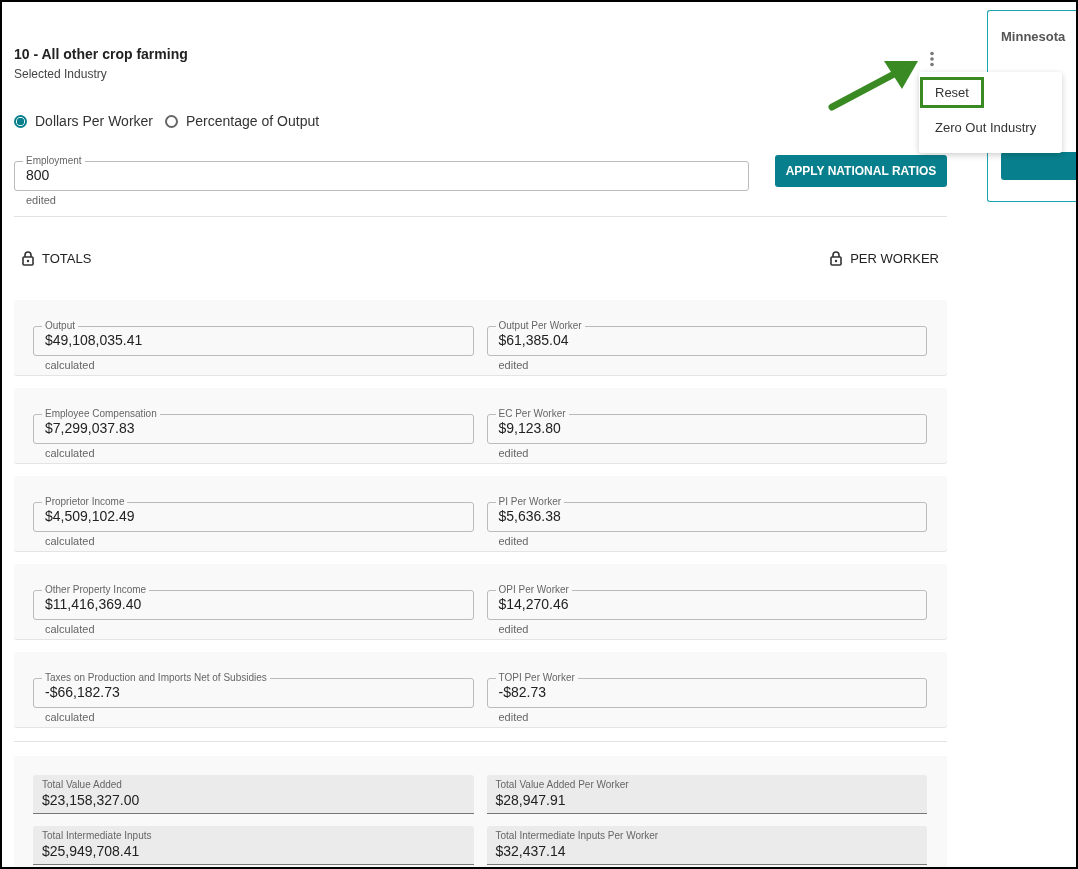  I want to click on value-field: Employee Compensation $7,299,037.83, so click(253, 426).